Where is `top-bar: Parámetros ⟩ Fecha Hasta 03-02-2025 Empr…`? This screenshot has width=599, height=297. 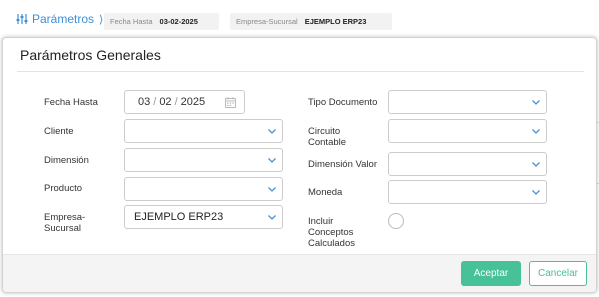 top-bar: Parámetros ⟩ Fecha Hasta 03-02-2025 Empr… is located at coordinates (299, 21).